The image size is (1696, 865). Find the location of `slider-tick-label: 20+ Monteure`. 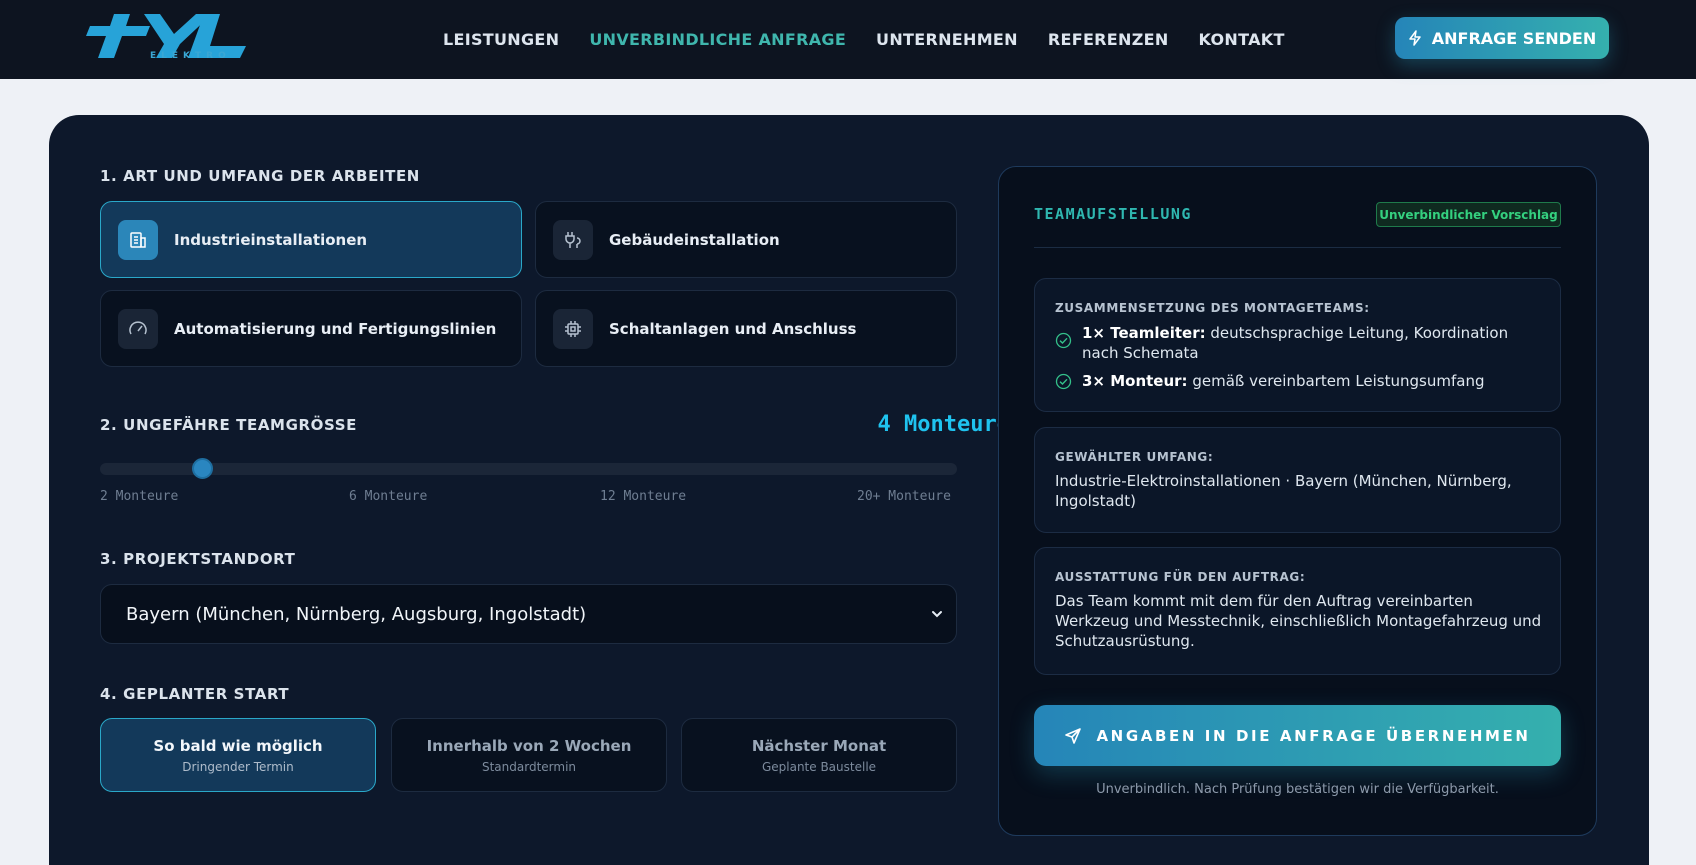

slider-tick-label: 20+ Monteure is located at coordinates (904, 496).